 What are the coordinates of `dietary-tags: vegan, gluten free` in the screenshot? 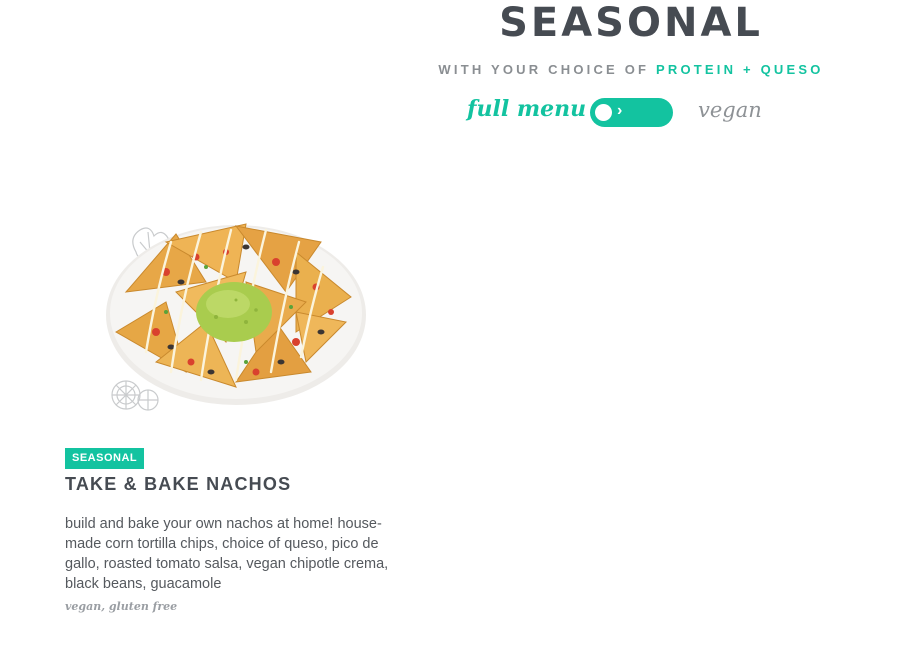 It's located at (121, 606).